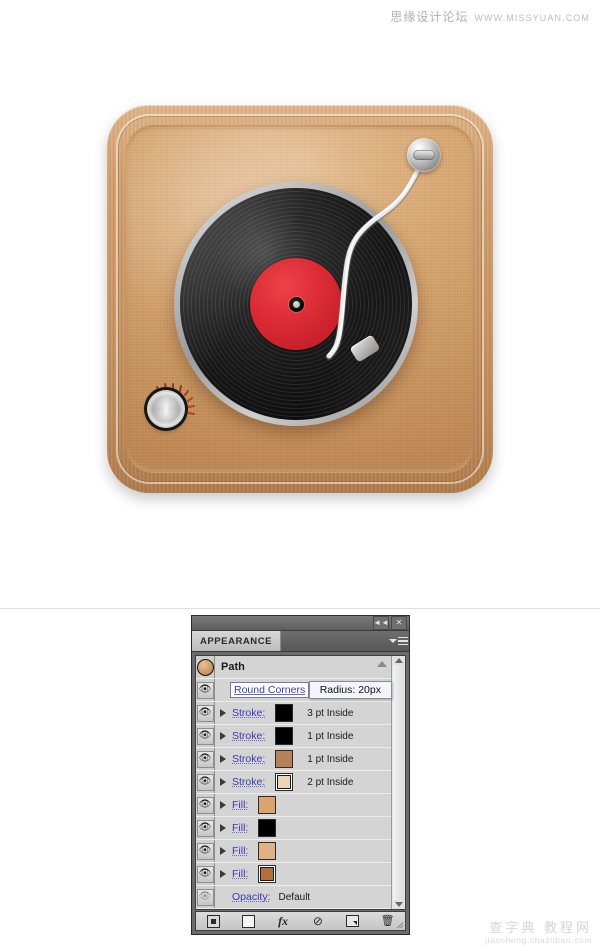 The height and width of the screenshot is (951, 600). Describe the element at coordinates (424, 155) in the screenshot. I see `tonearm-pivot` at that location.